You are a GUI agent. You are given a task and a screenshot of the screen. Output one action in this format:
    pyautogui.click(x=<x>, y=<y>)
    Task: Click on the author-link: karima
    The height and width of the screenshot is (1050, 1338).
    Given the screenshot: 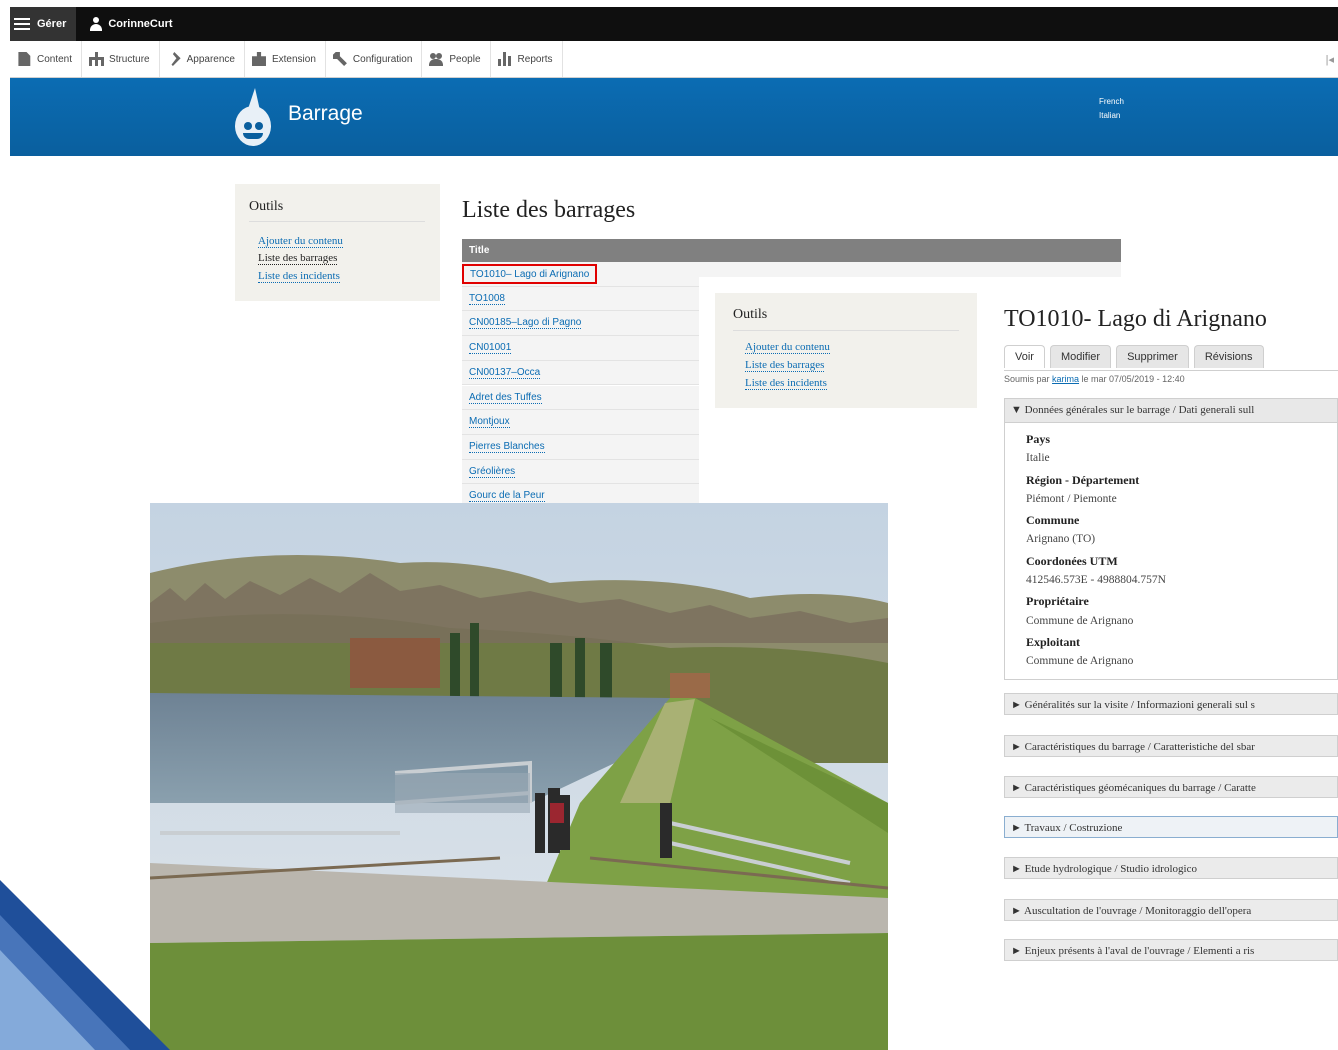 What is the action you would take?
    pyautogui.click(x=1065, y=379)
    